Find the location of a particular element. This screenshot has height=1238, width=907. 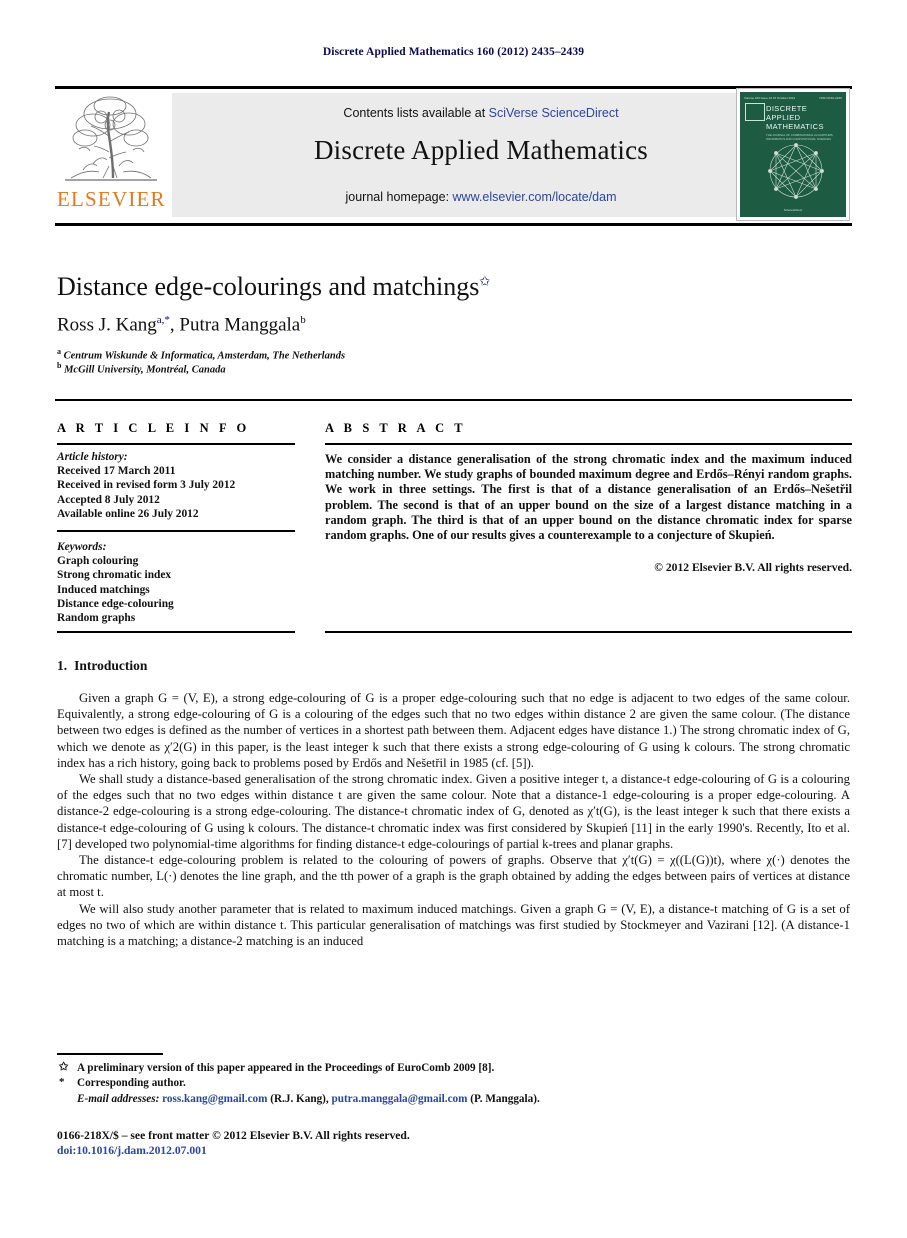

author-1-name: Ross J. Kang is located at coordinates (107, 325).